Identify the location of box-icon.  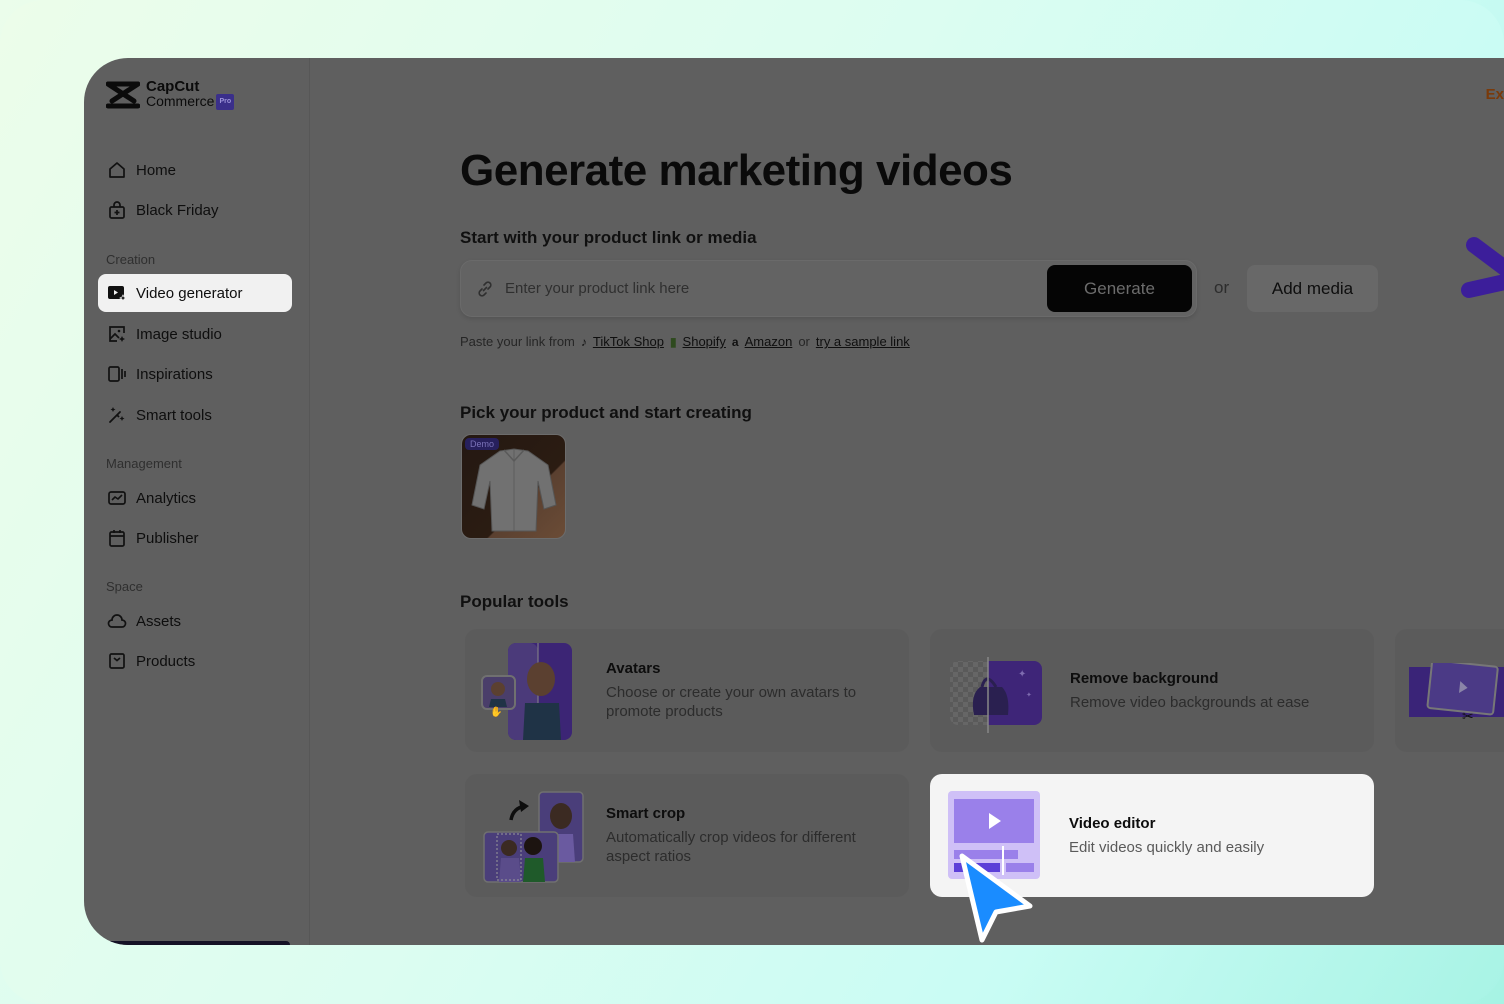
(117, 661).